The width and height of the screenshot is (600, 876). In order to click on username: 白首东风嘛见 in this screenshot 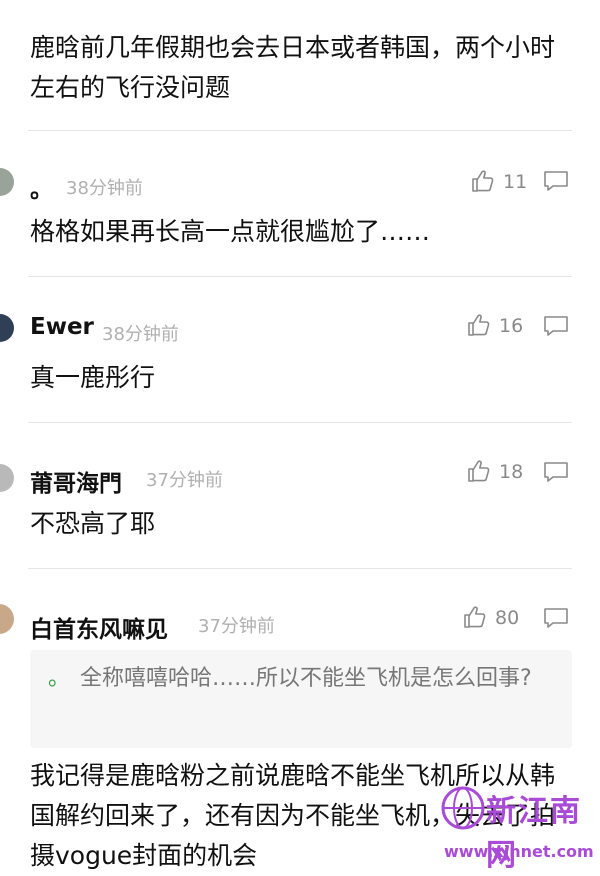, I will do `click(99, 627)`.